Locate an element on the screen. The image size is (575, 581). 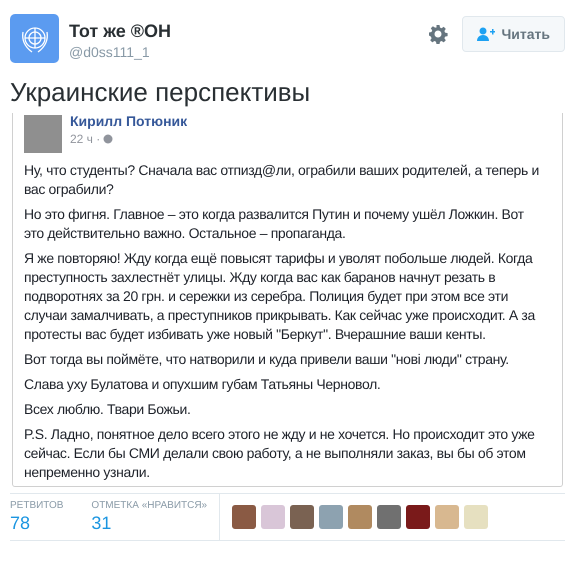
post-paragraph: P.S. Ладно, понятное дело всего этого не жду и не хочется. Но происходит это уже сейчас. Если бы СМИ делали свою работу, а не выполняли заказ, вы бы об этом непременно узнали. is located at coordinates (280, 453).